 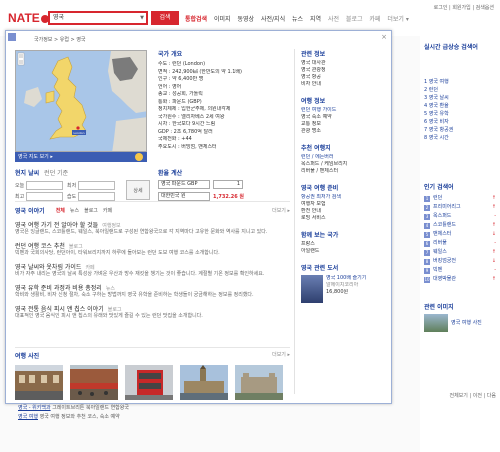 I want to click on side-link: 아일랜드, so click(x=343, y=251).